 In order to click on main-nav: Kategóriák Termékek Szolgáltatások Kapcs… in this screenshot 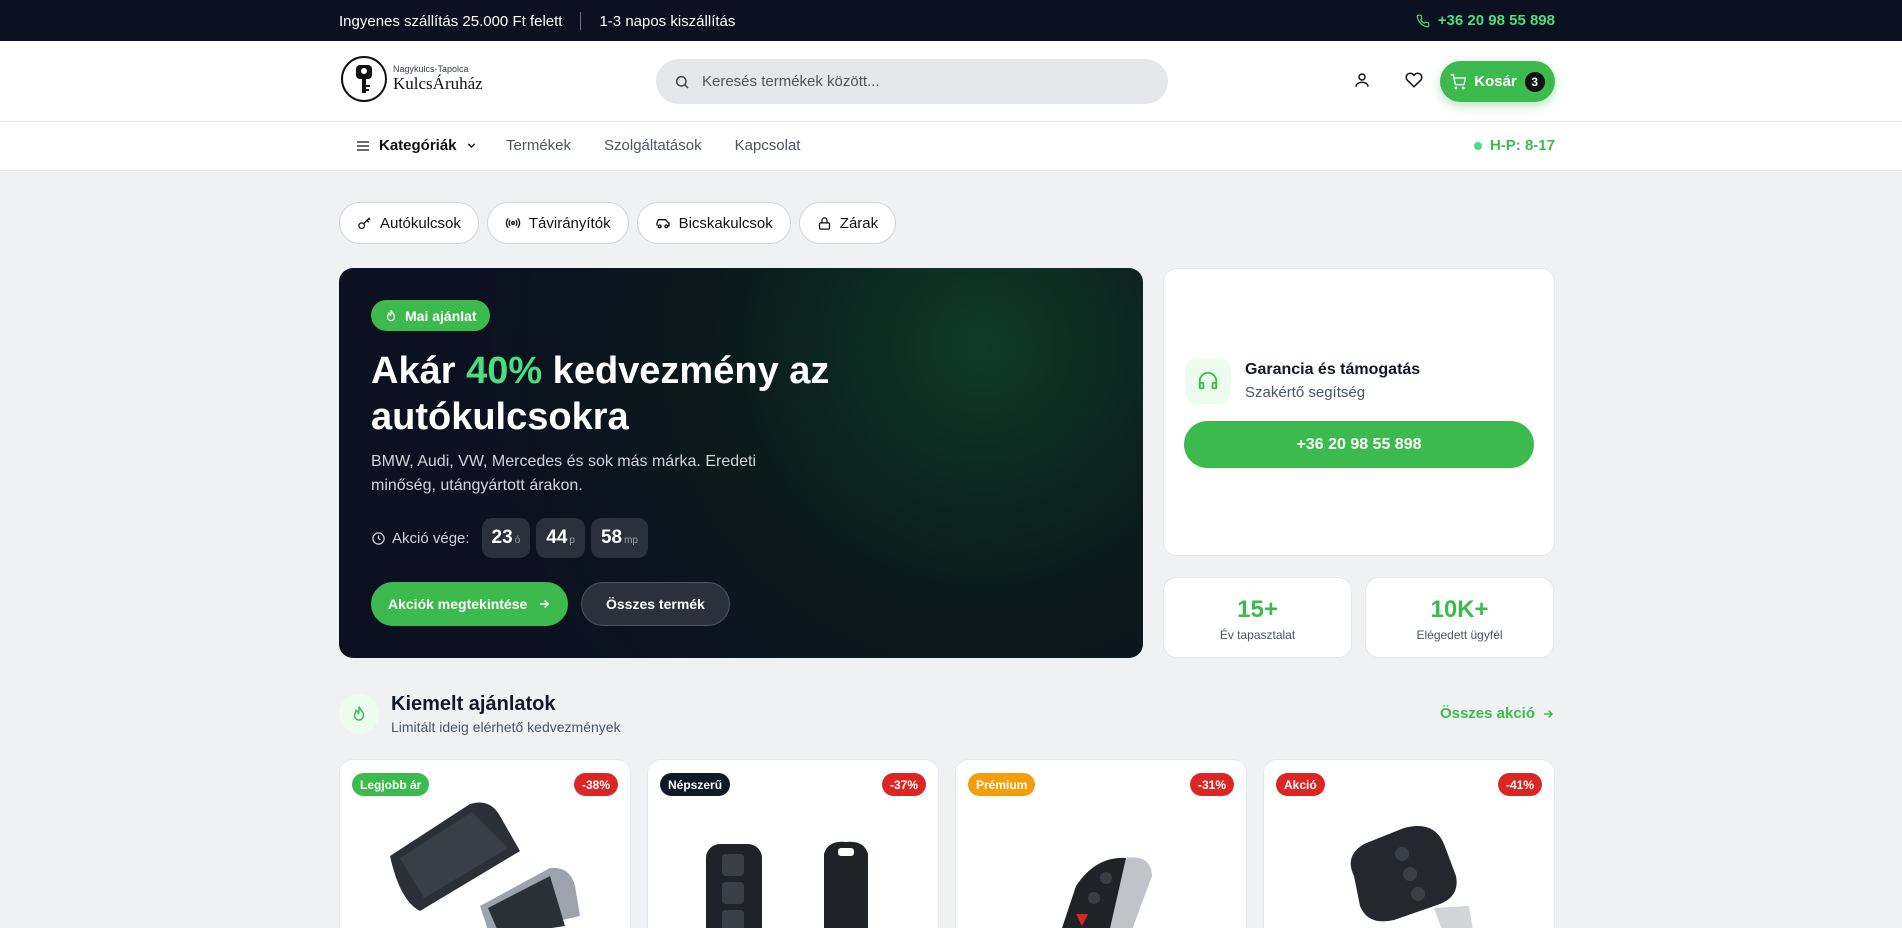, I will do `click(951, 146)`.